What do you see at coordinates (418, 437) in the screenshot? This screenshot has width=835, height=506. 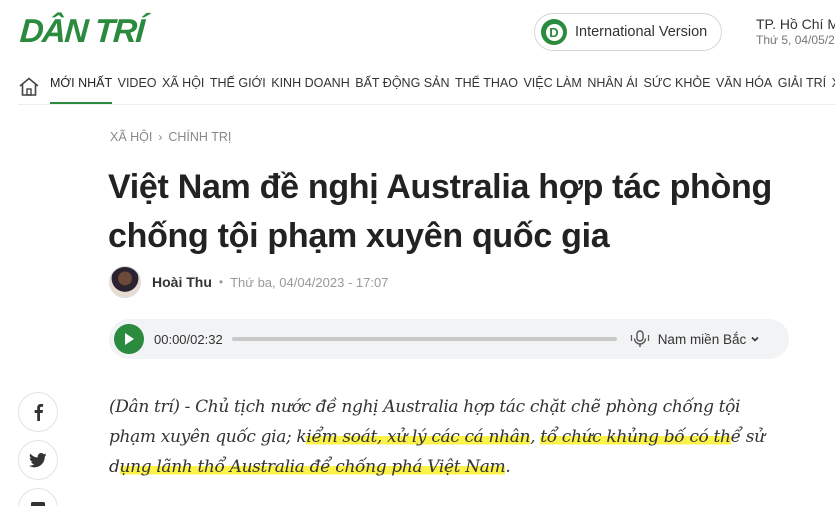 I see `lead-highlight: iểm soát, xử lý các cá nhân` at bounding box center [418, 437].